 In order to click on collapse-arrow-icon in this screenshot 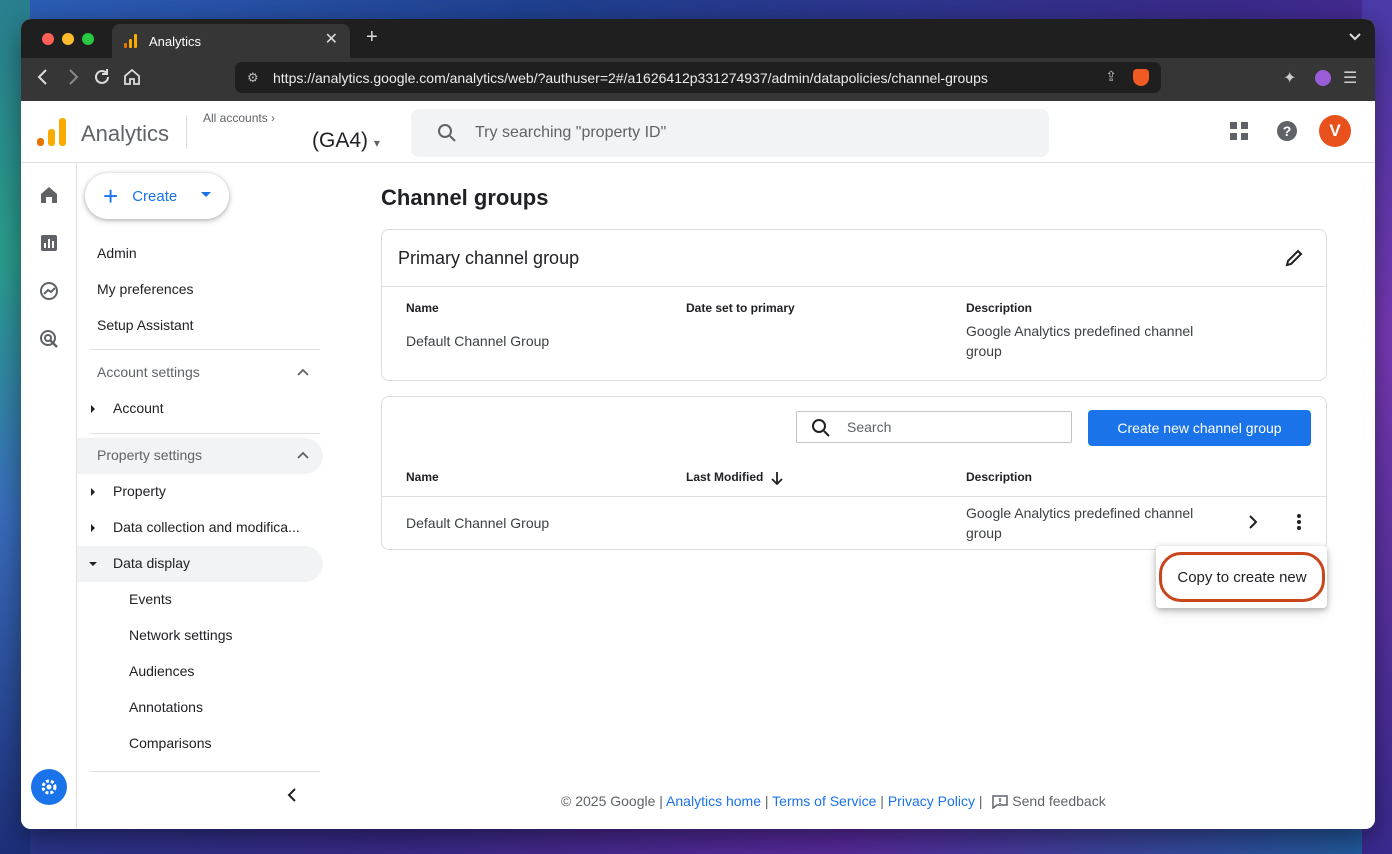, I will do `click(93, 564)`.